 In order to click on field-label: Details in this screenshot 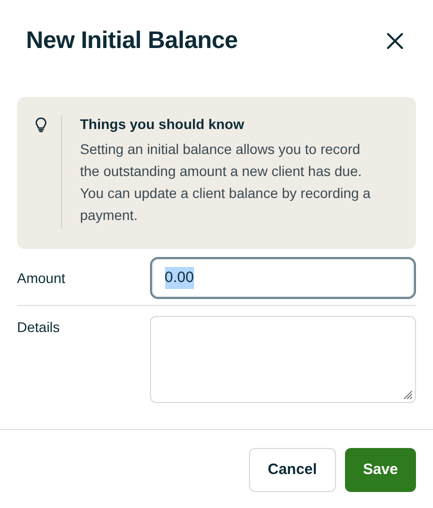, I will do `click(39, 327)`.